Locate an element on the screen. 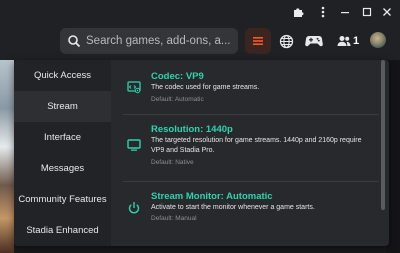 This screenshot has width=400, height=253. setting-default: Default: Manual is located at coordinates (174, 218).